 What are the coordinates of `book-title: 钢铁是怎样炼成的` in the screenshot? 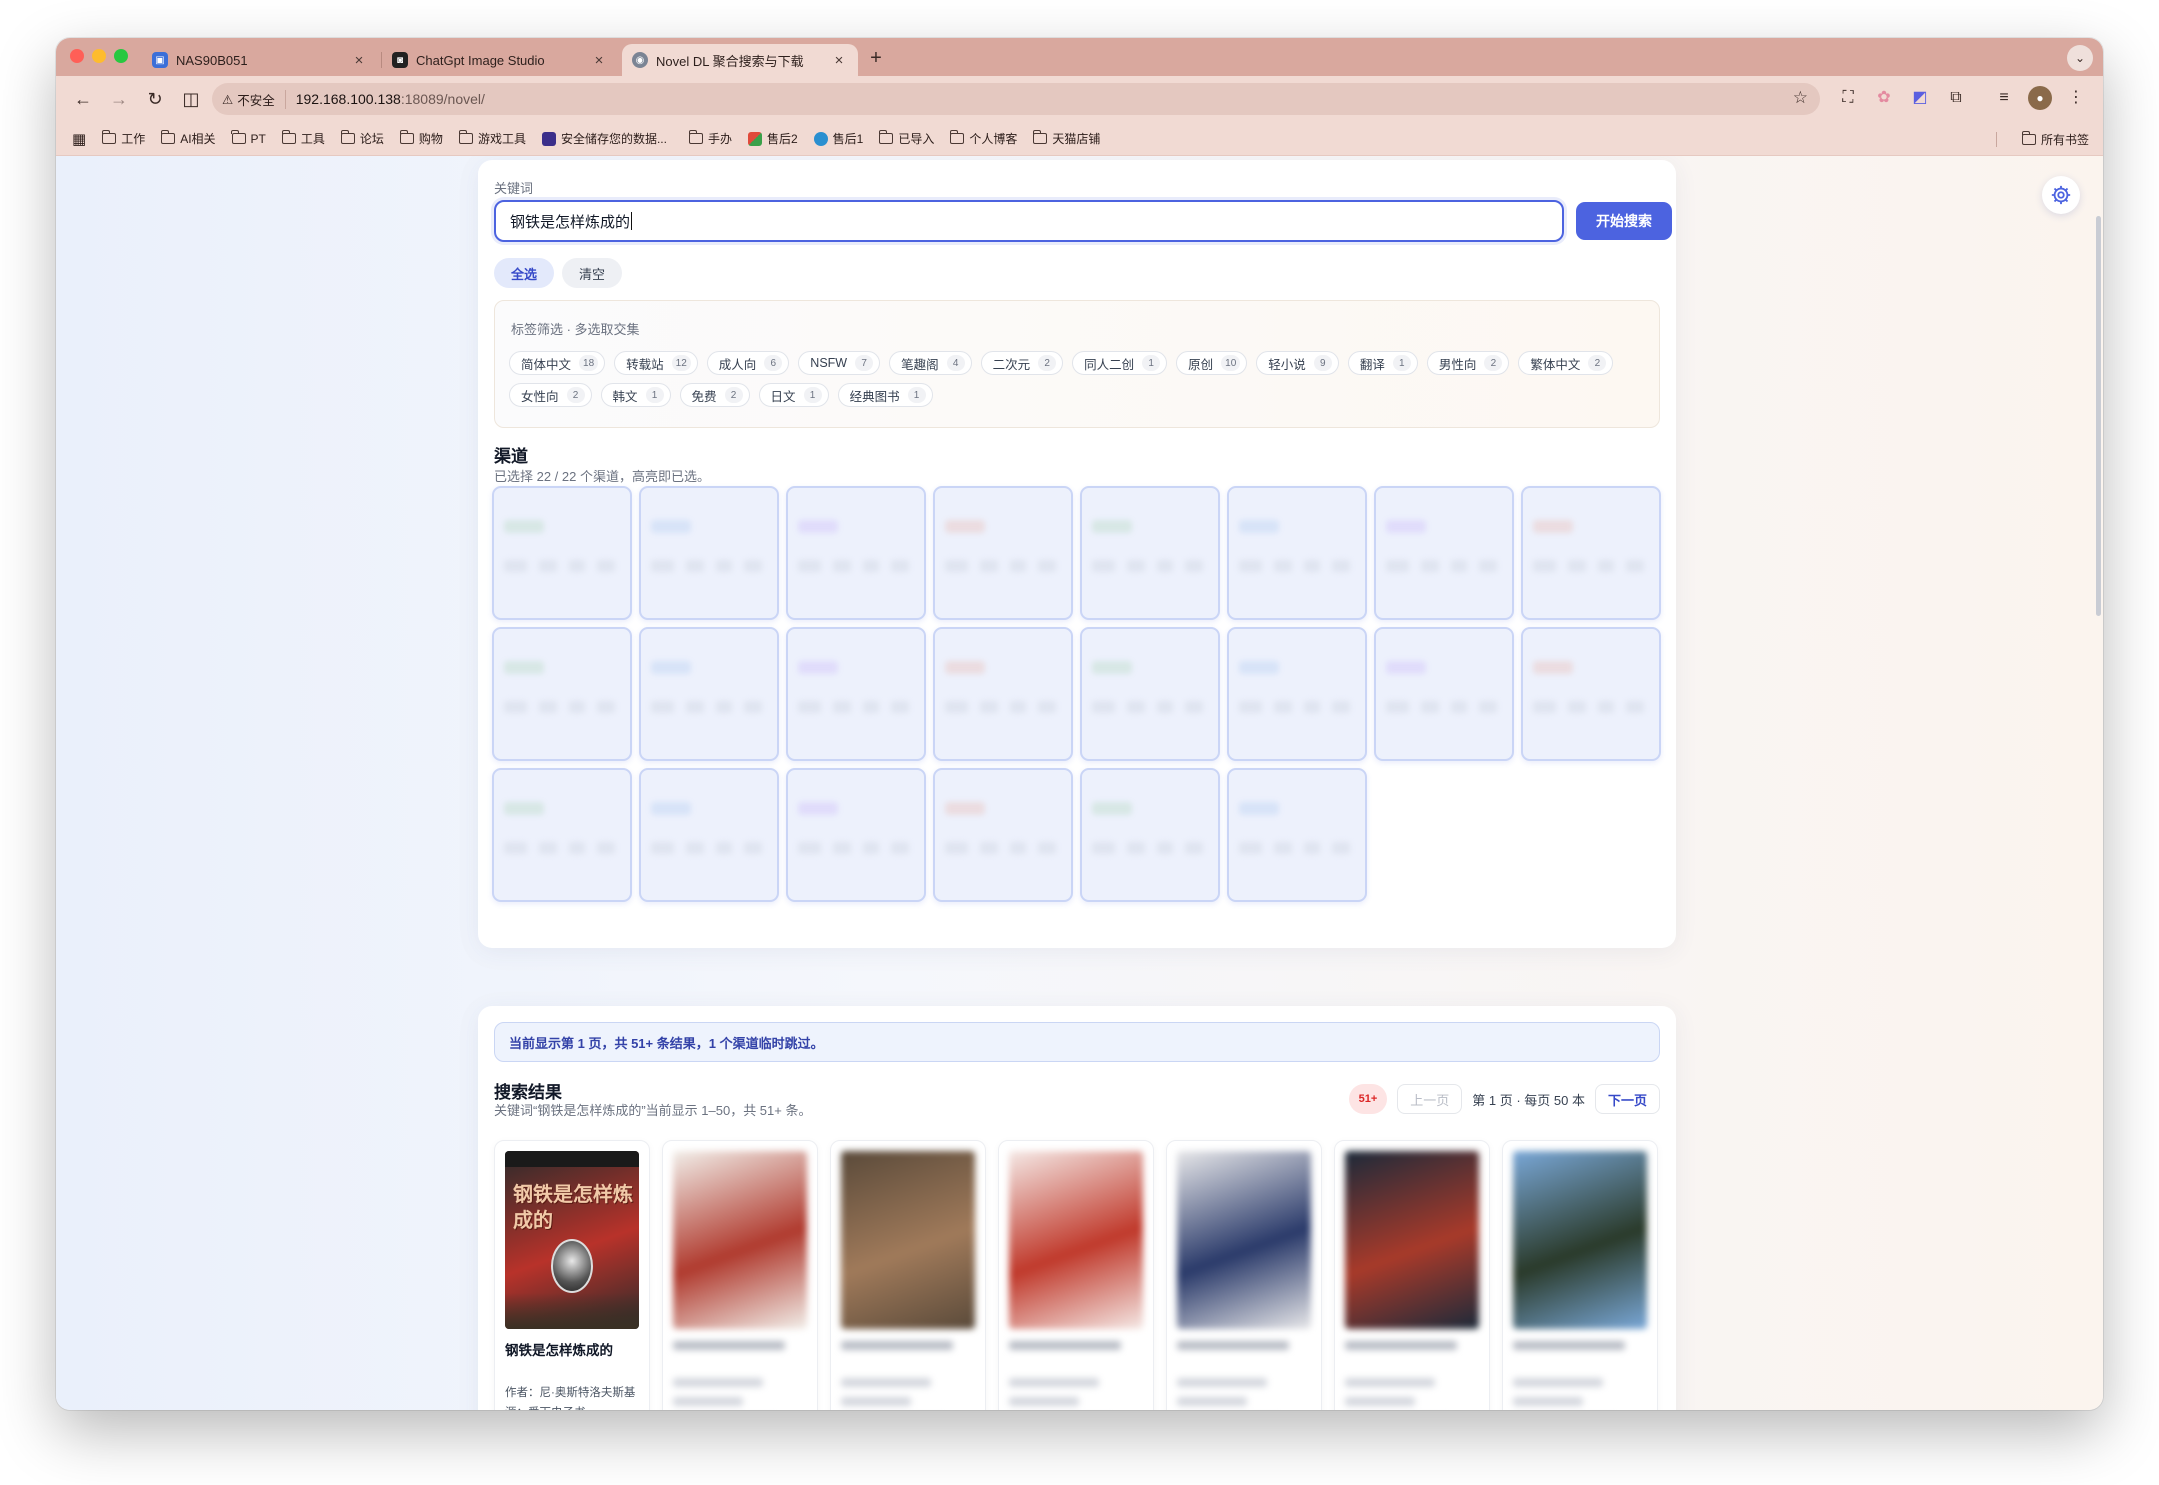 It's located at (572, 1349).